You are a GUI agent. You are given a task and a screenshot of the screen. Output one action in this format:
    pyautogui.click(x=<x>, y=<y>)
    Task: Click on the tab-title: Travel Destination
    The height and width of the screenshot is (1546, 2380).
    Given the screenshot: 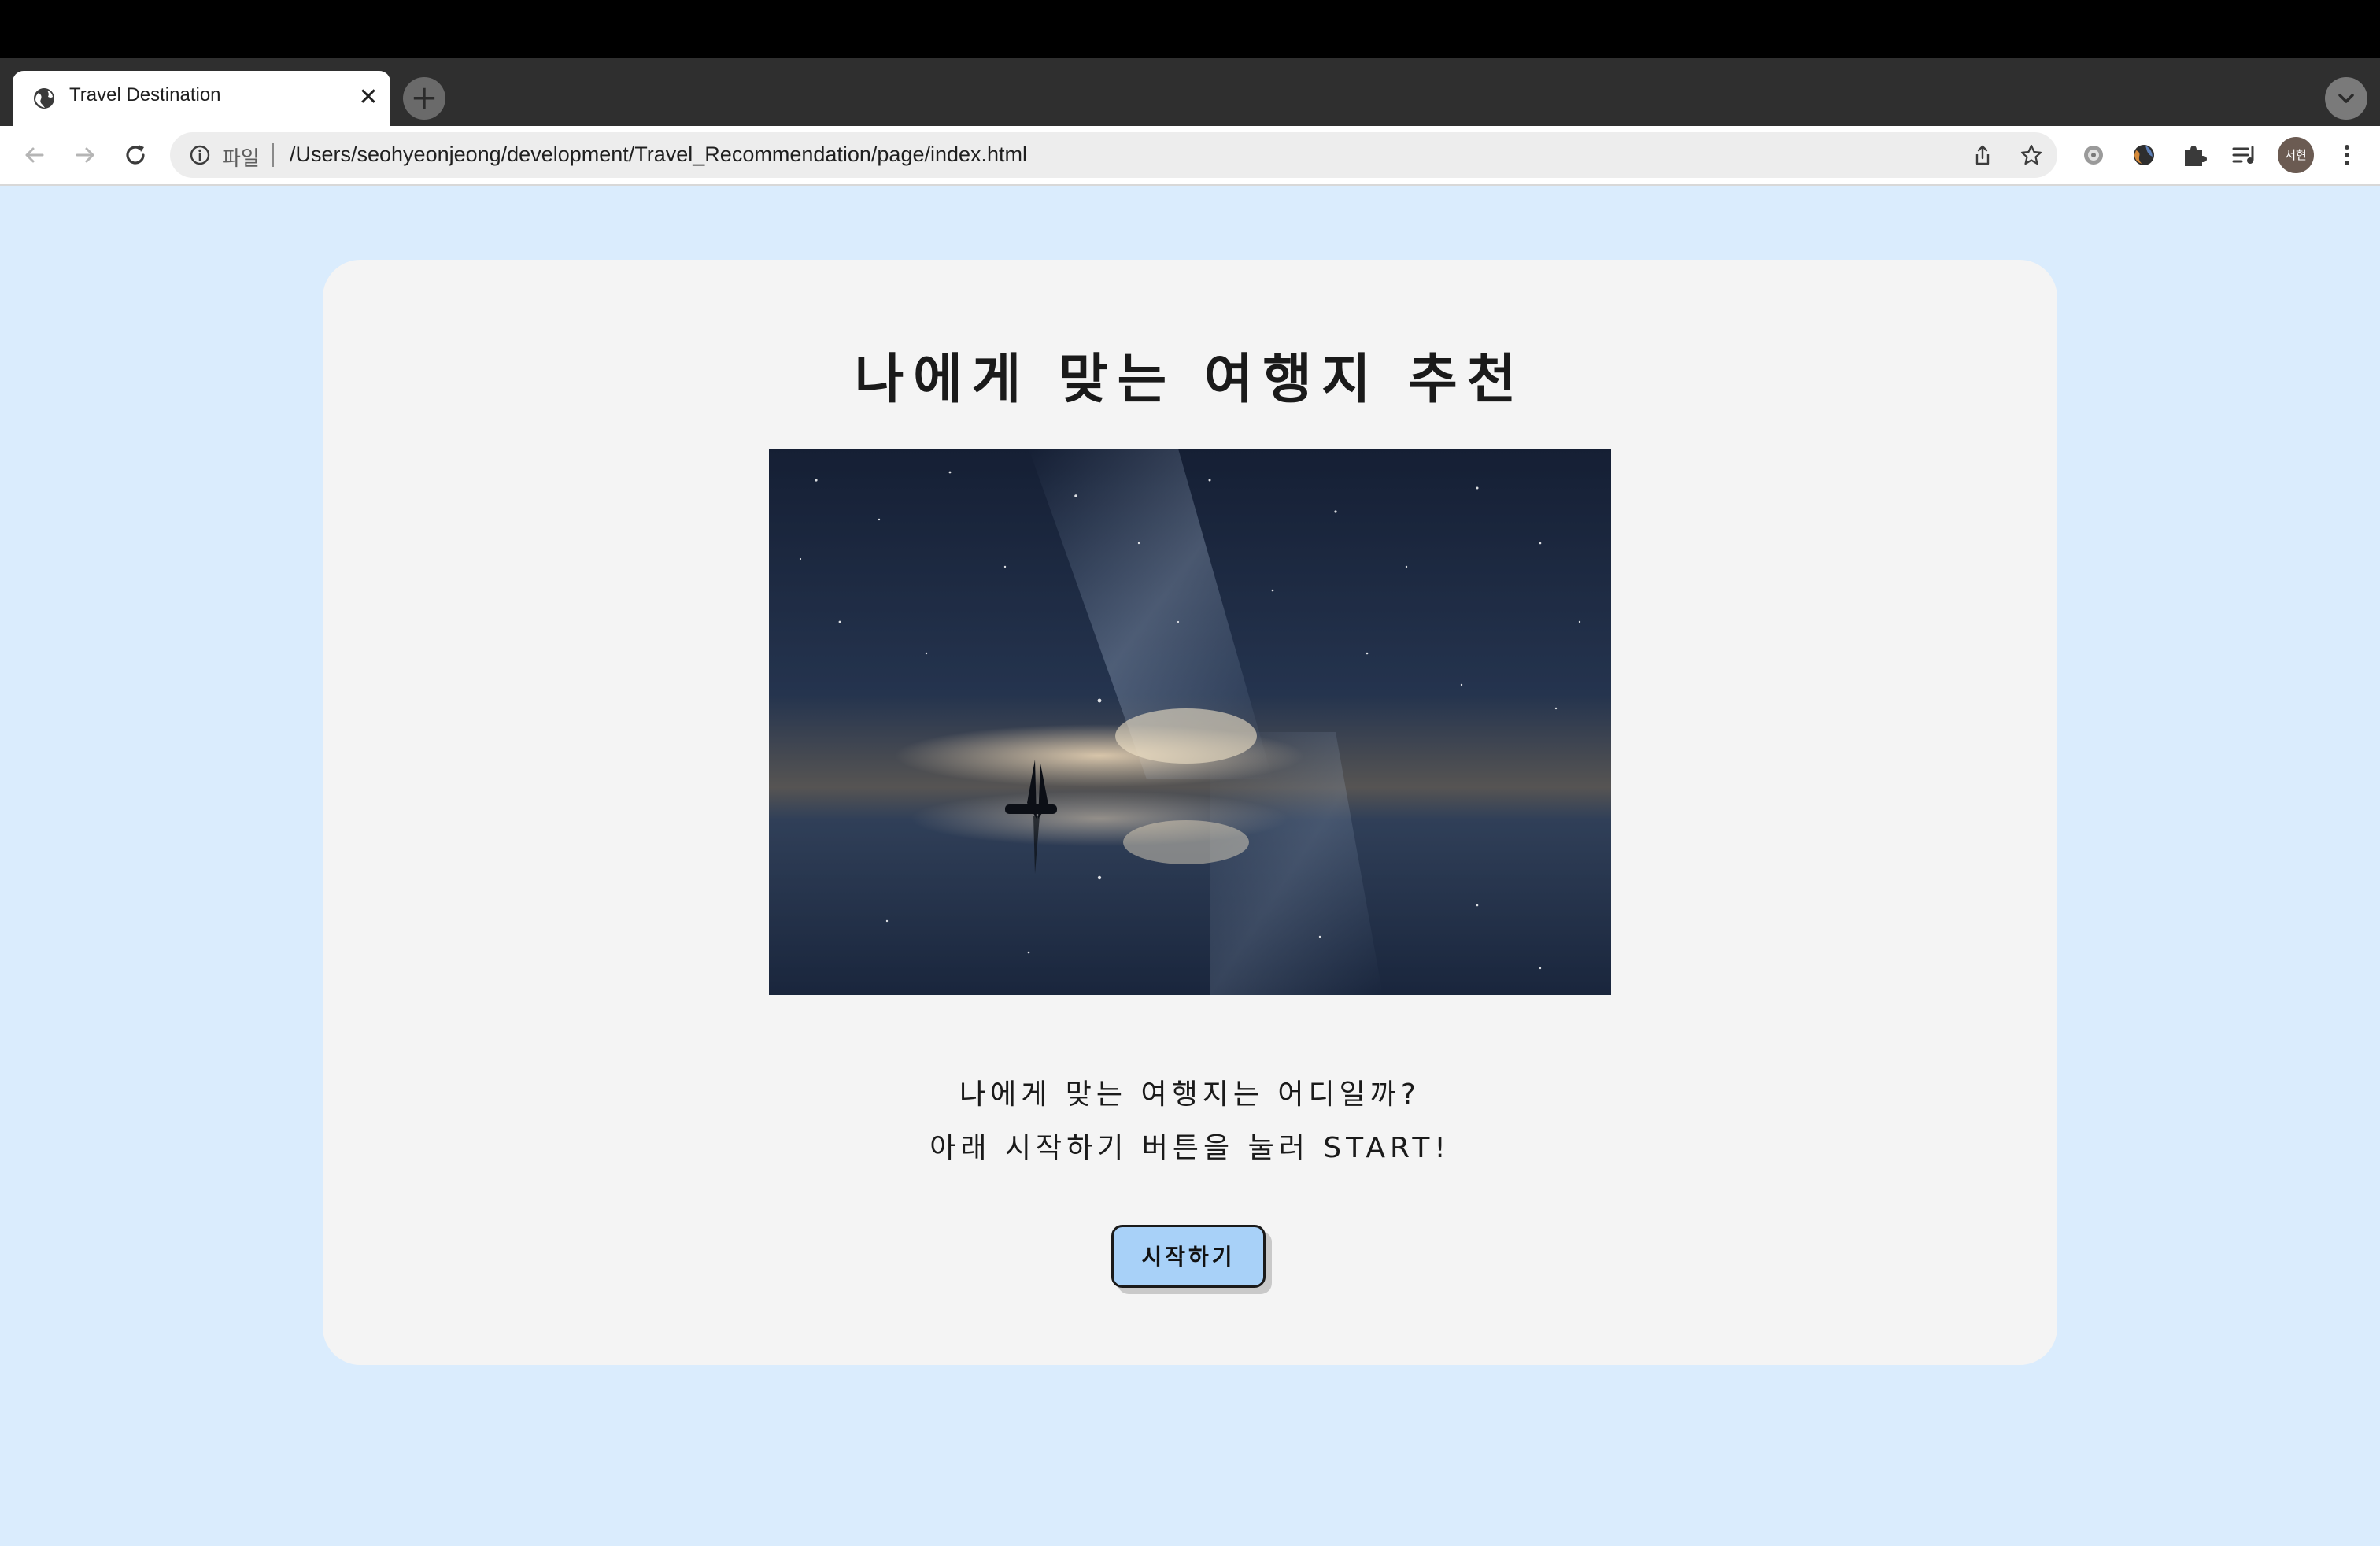 What is the action you would take?
    pyautogui.click(x=145, y=95)
    